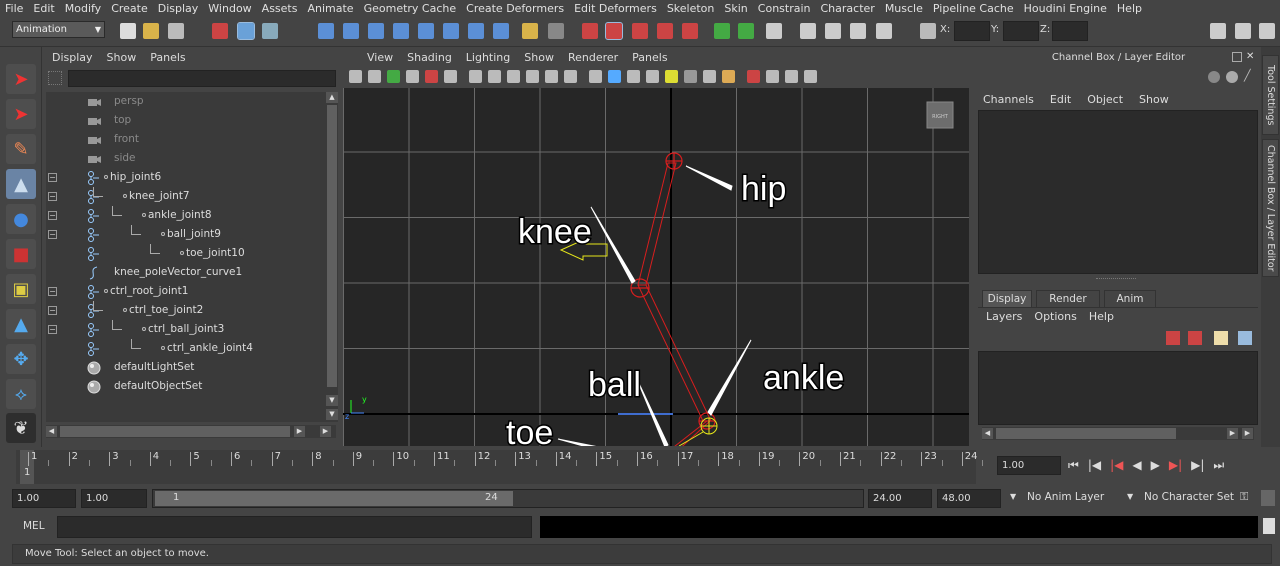 This screenshot has width=1280, height=566. I want to click on gate-mask-icon, so click(513, 76).